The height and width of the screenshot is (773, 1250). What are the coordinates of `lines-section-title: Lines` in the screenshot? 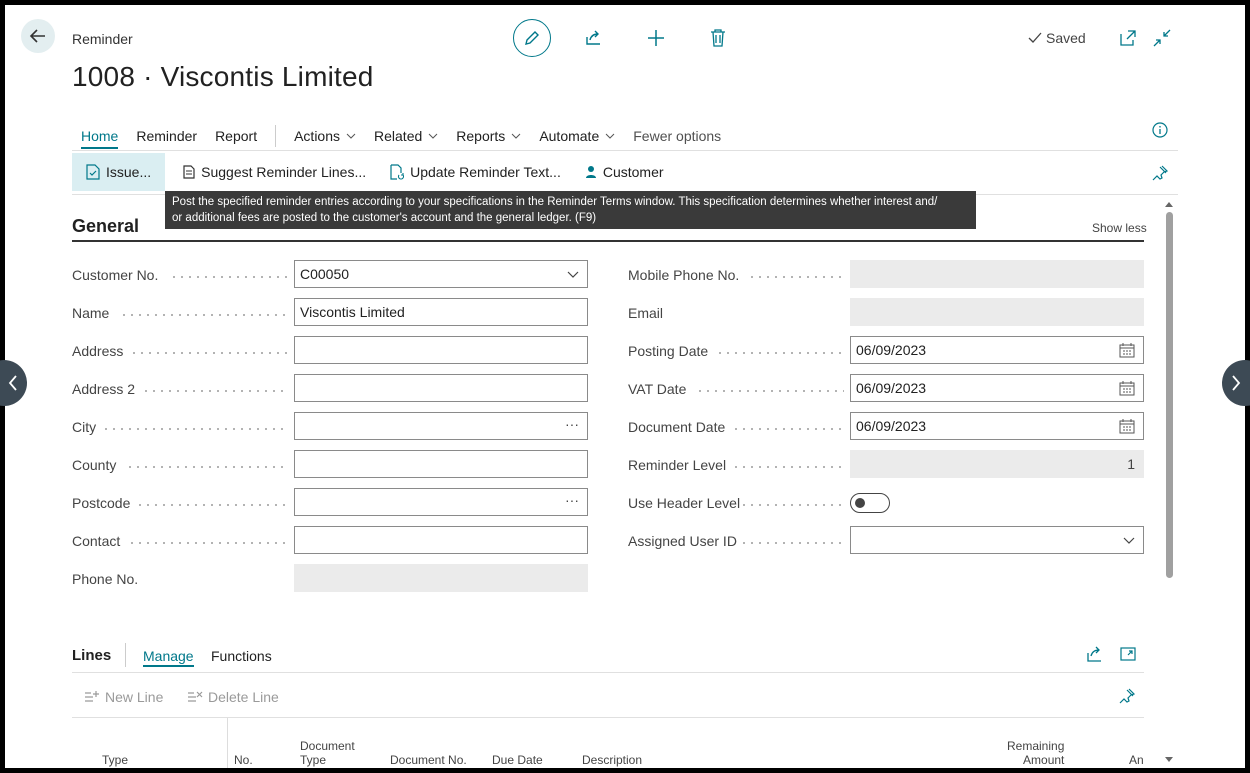 It's located at (91, 655).